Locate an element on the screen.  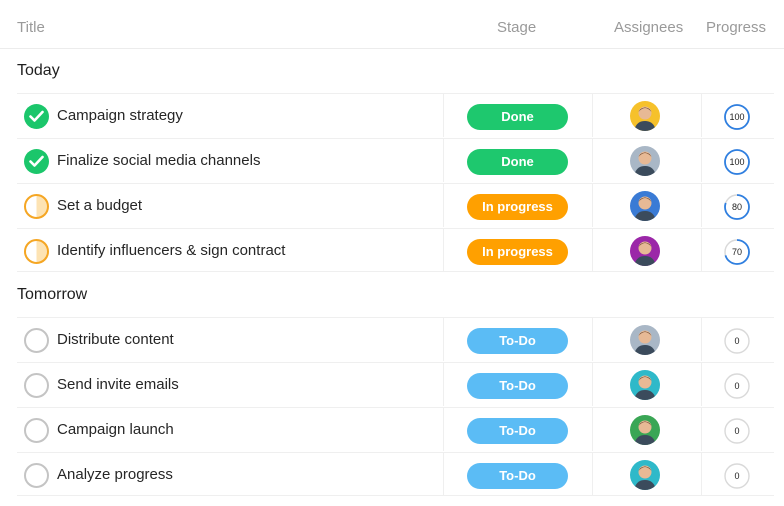
table-row: Distribute content To-Do 0 is located at coordinates (395, 339).